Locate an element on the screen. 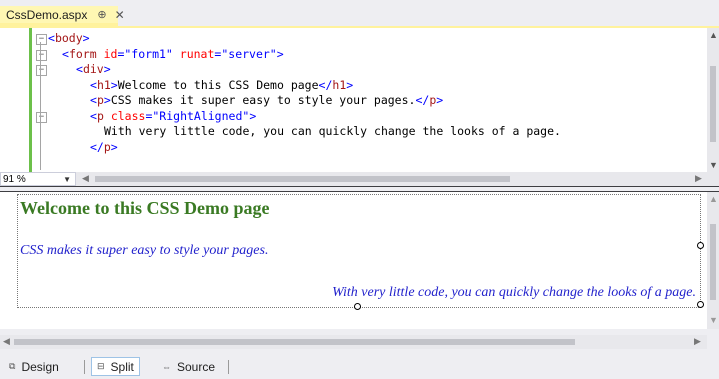 The image size is (719, 379). document-tab-strip: CssDemo.aspx ⊕ ✕ is located at coordinates (359, 13).